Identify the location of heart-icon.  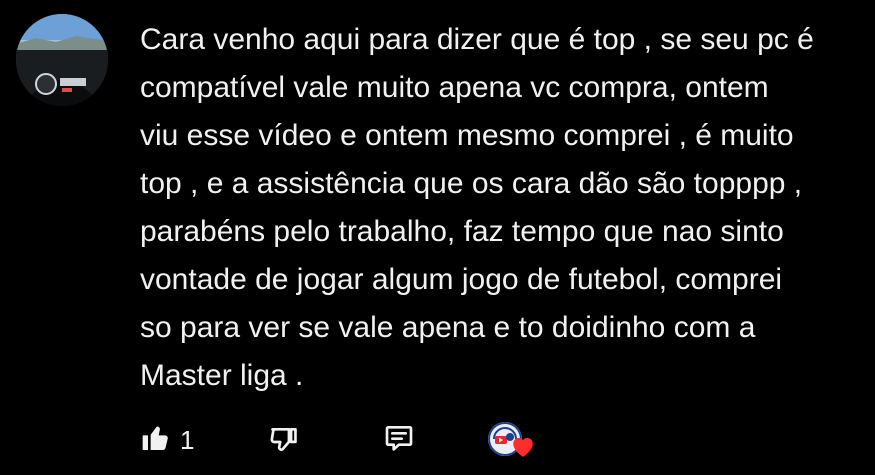
(523, 448).